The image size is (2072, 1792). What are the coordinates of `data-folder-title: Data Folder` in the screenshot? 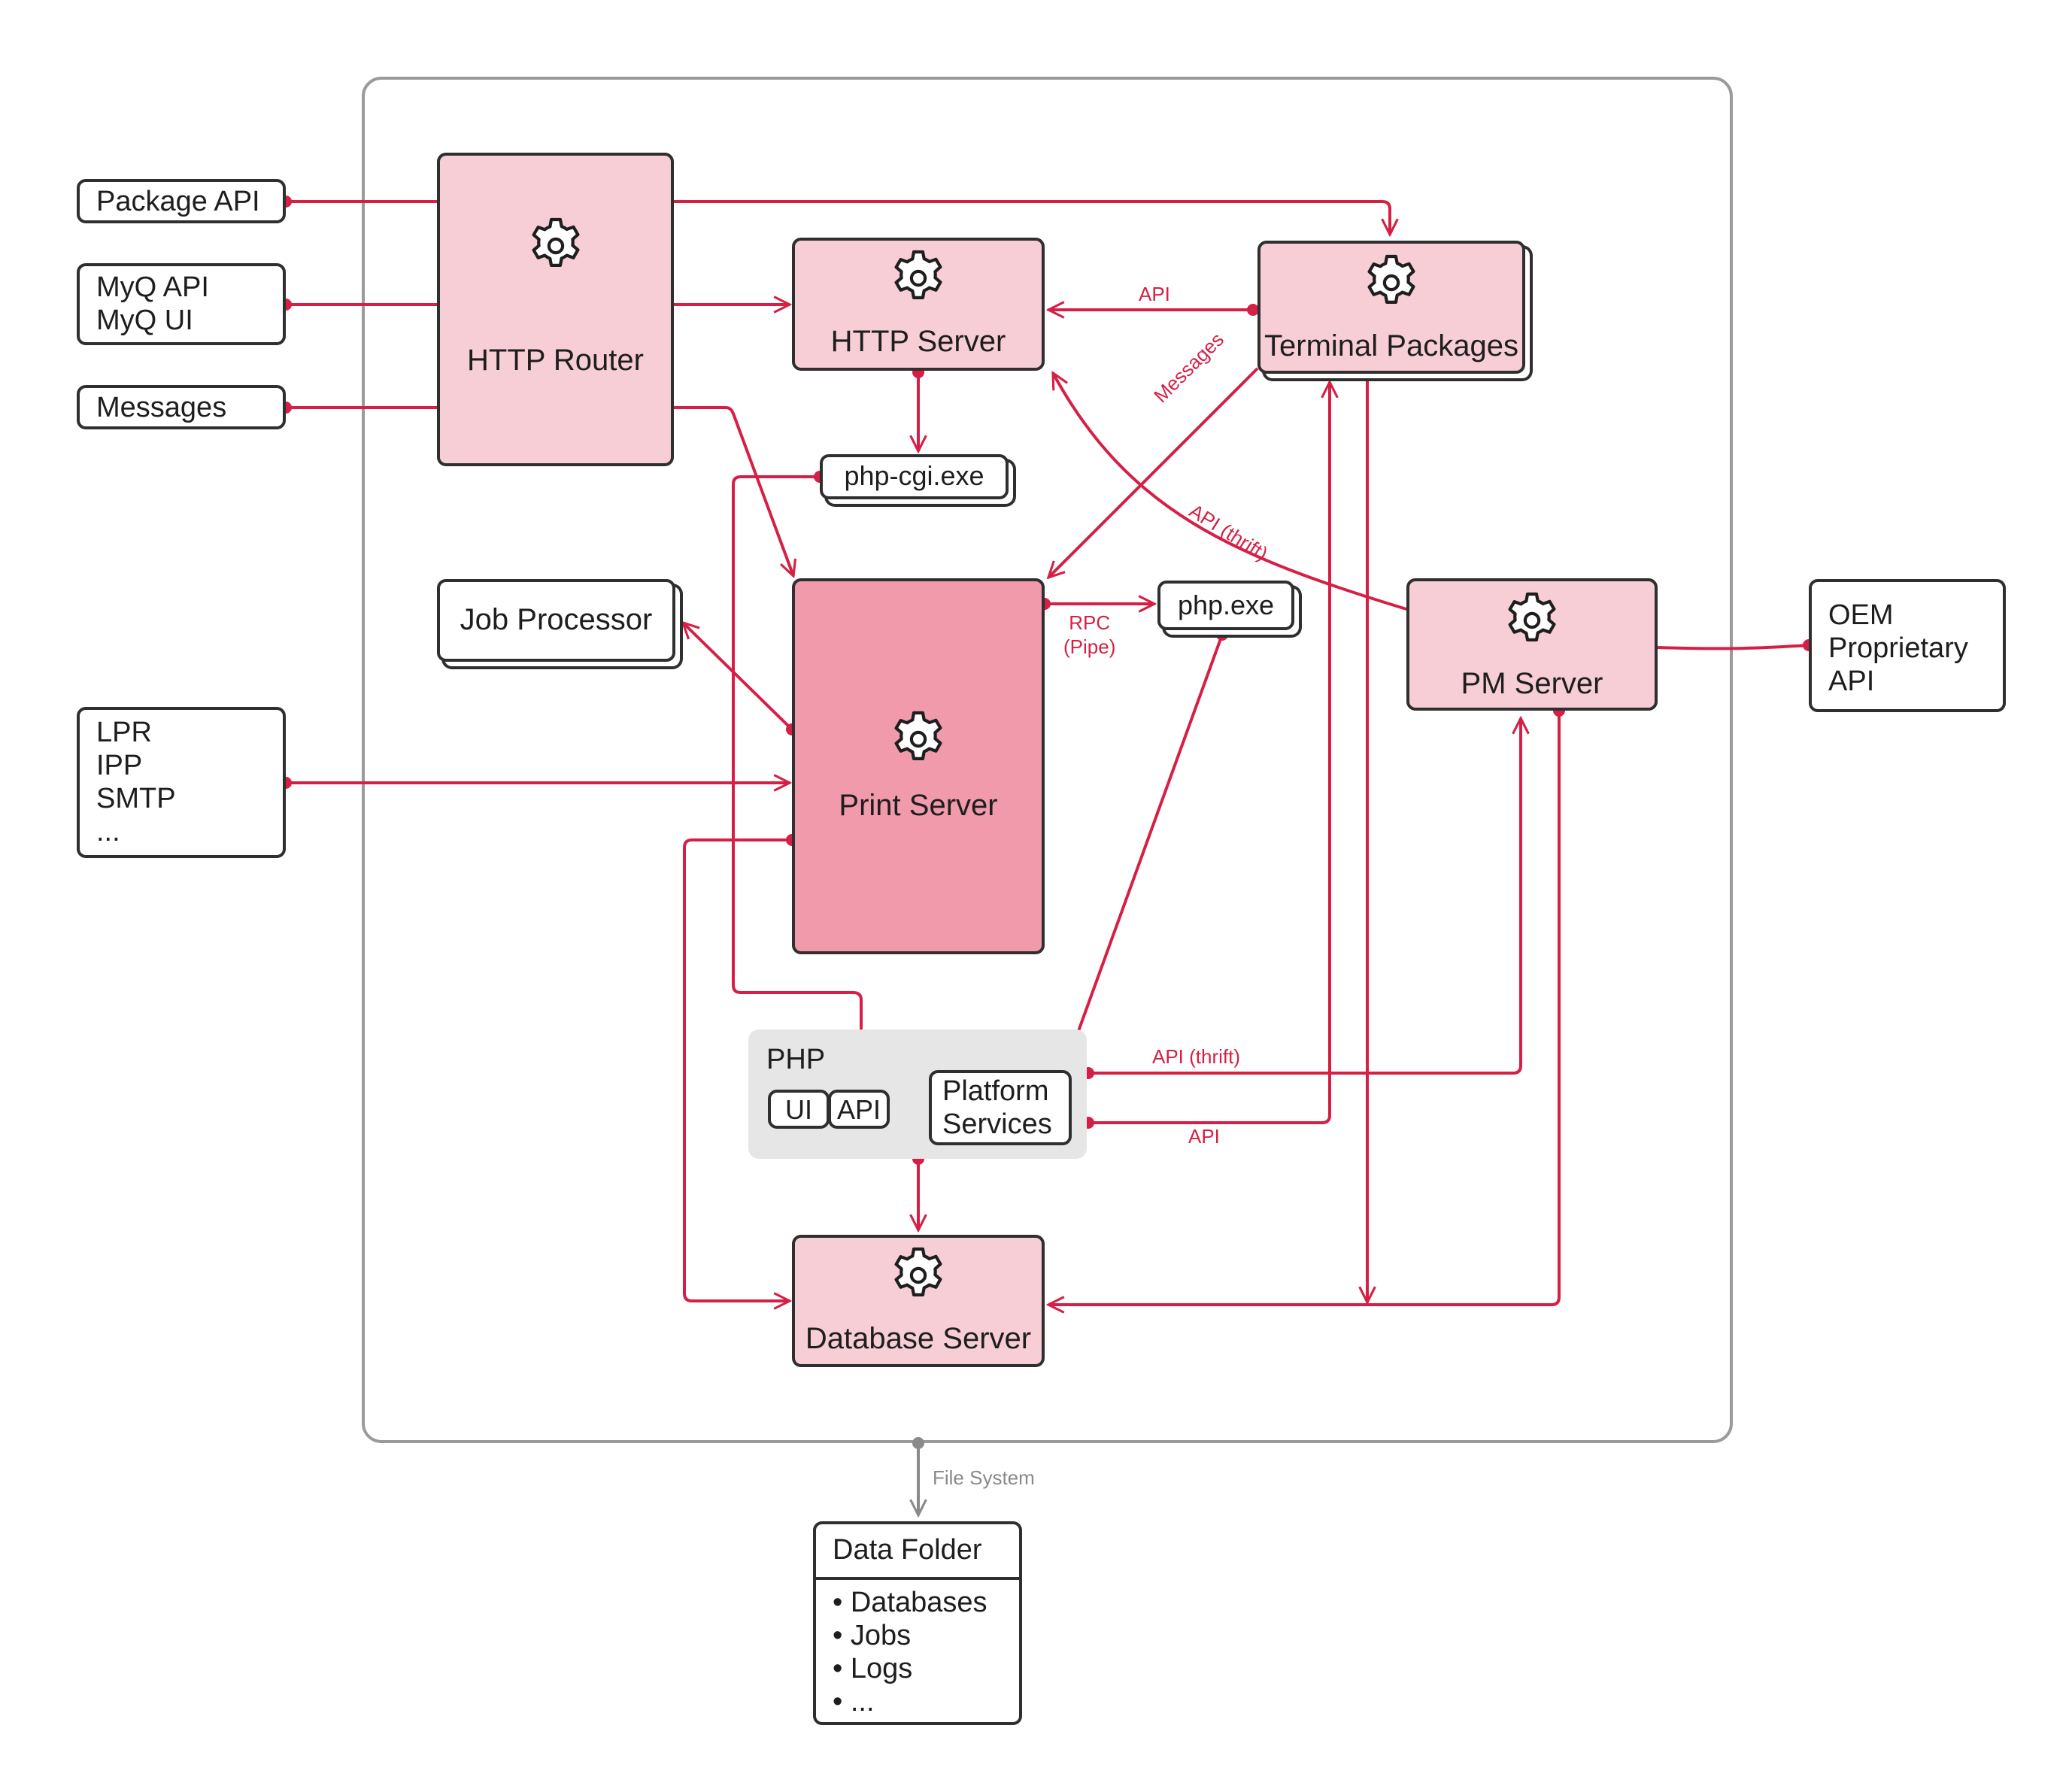 It's located at (907, 1550).